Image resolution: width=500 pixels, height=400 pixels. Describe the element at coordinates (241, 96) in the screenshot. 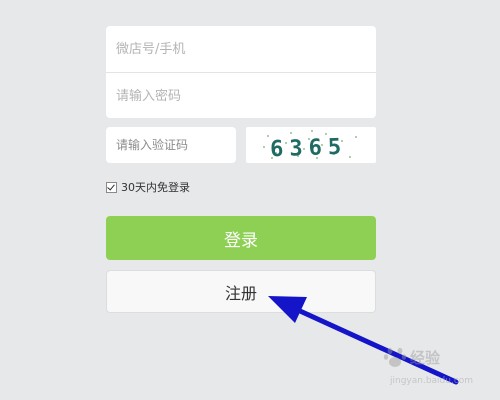

I see `password-input` at that location.